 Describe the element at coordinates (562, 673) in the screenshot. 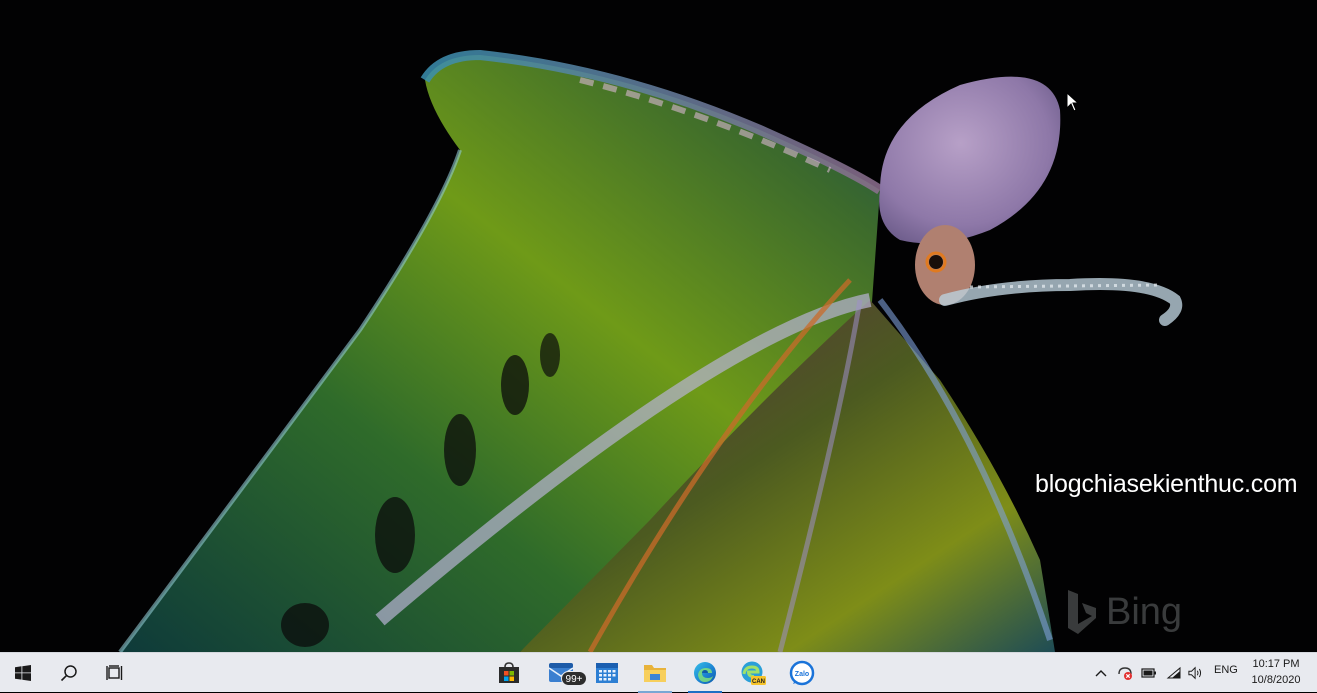

I see `taskbar-app-mail: 99+` at that location.